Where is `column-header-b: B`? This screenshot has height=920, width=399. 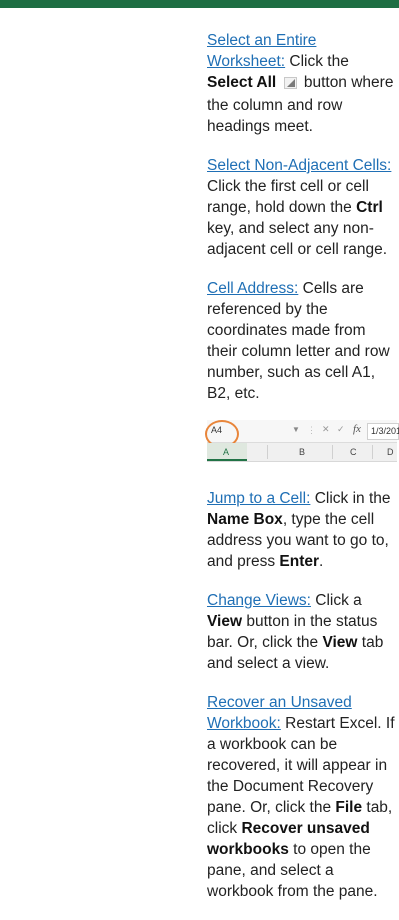
column-header-b: B is located at coordinates (302, 452).